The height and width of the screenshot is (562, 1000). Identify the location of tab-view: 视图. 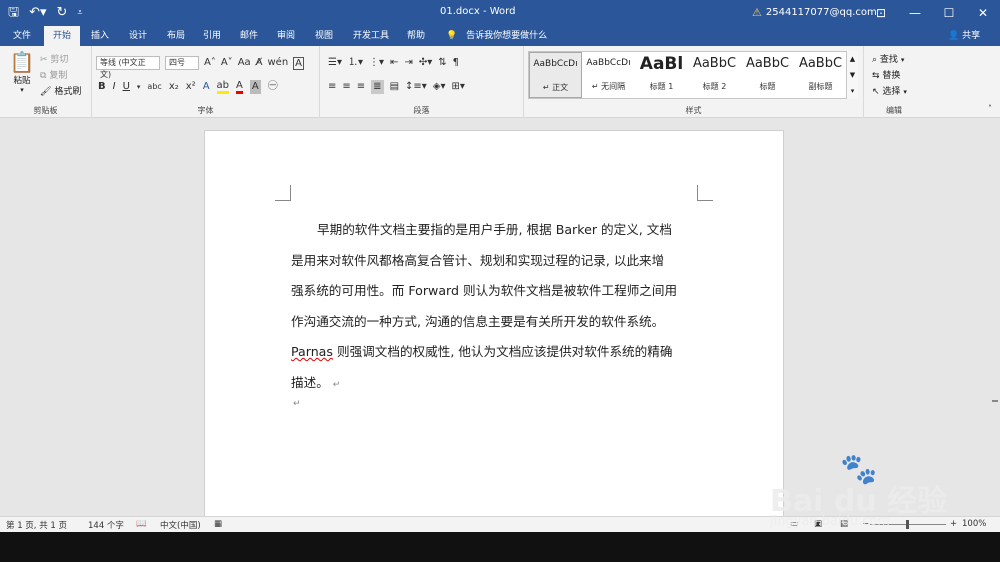
(324, 36).